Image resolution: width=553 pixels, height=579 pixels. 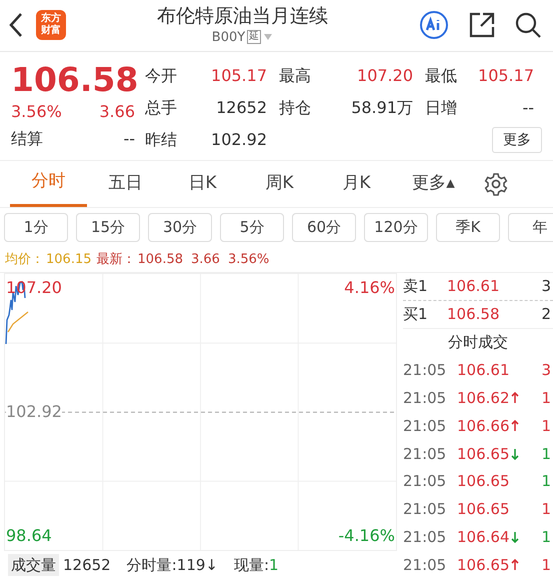 What do you see at coordinates (252, 227) in the screenshot?
I see `period-button: 5分` at bounding box center [252, 227].